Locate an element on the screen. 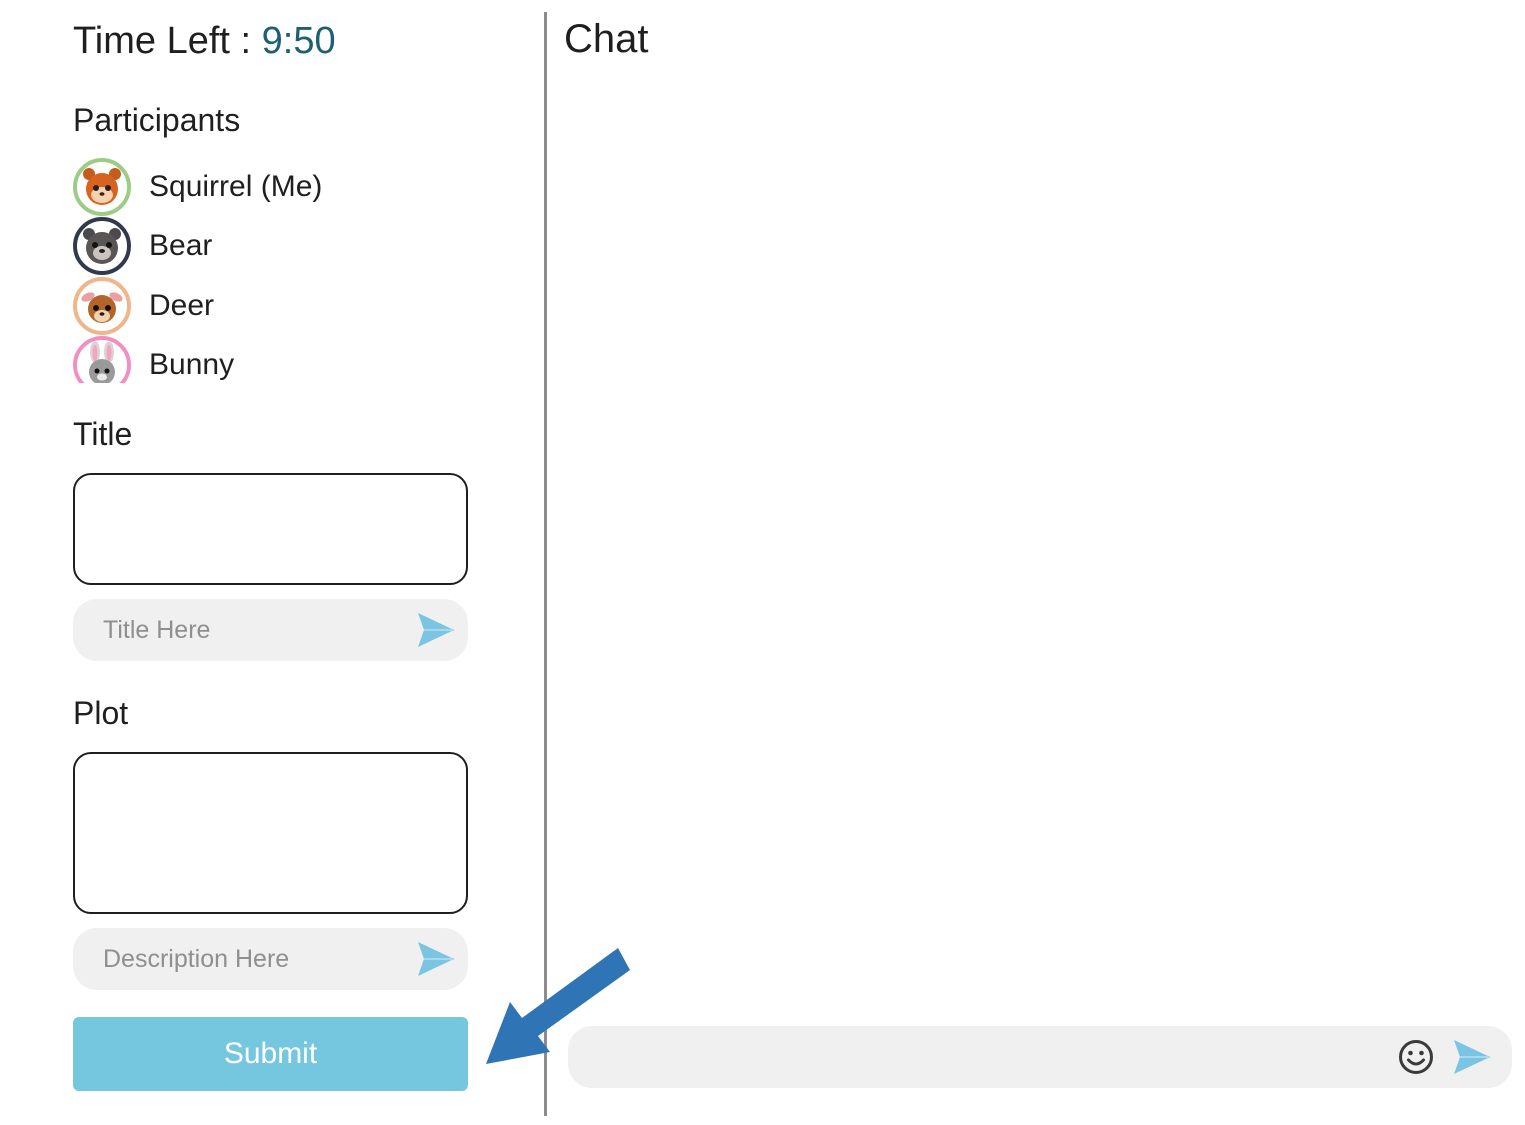 This screenshot has width=1525, height=1125. title-heading: Title is located at coordinates (103, 434).